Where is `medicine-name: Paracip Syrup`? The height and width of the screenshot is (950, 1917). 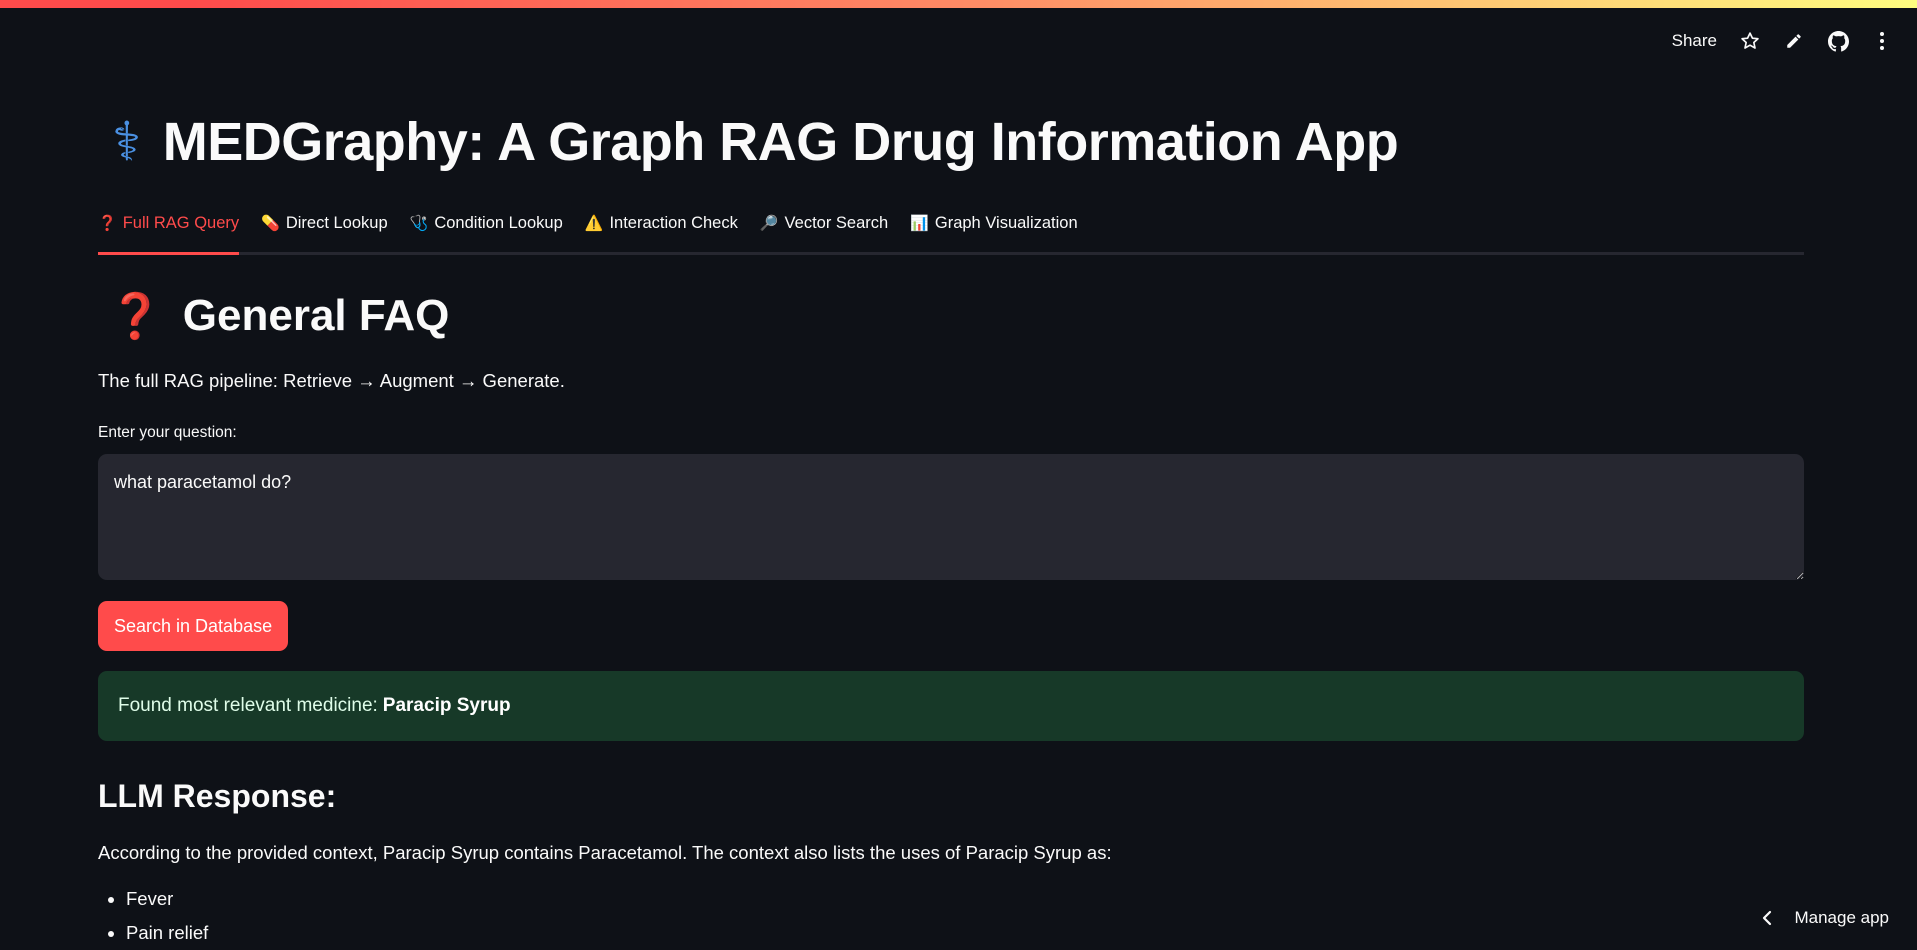
medicine-name: Paracip Syrup is located at coordinates (447, 706).